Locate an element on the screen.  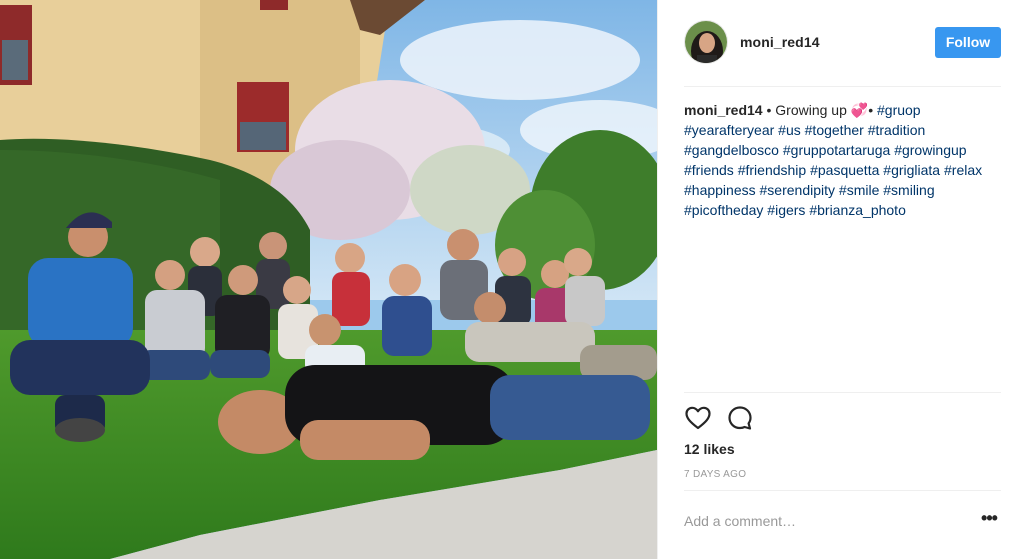
actions-divider is located at coordinates (842, 392).